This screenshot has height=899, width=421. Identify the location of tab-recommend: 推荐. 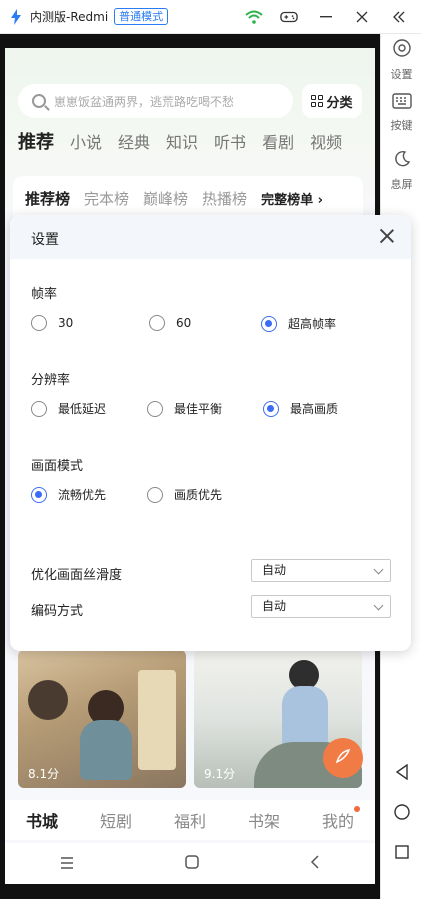
(36, 141).